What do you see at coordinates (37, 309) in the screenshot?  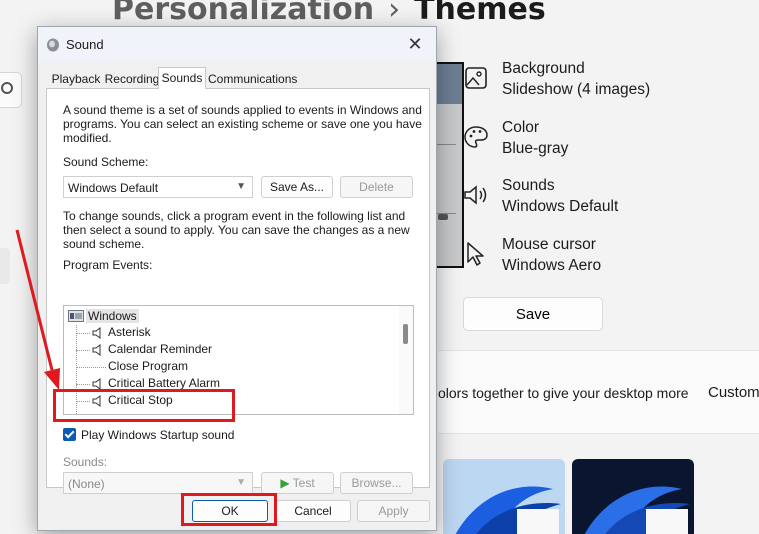 I see `annotation-arrow` at bounding box center [37, 309].